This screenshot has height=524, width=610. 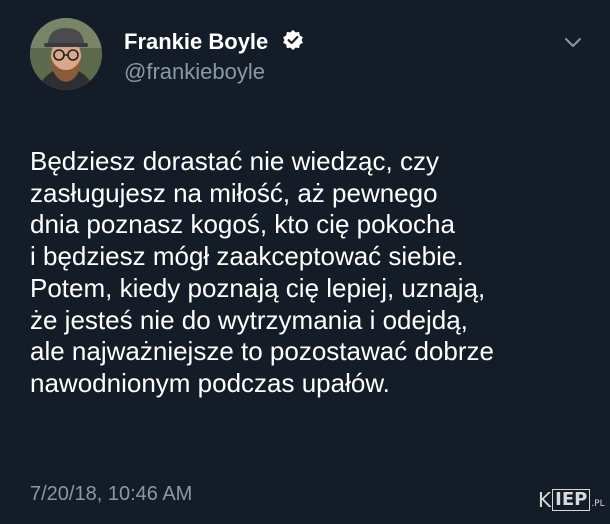 What do you see at coordinates (258, 287) in the screenshot?
I see `tweet-text-line: Potem, kiedy poznają cię lepiej, uznają,` at bounding box center [258, 287].